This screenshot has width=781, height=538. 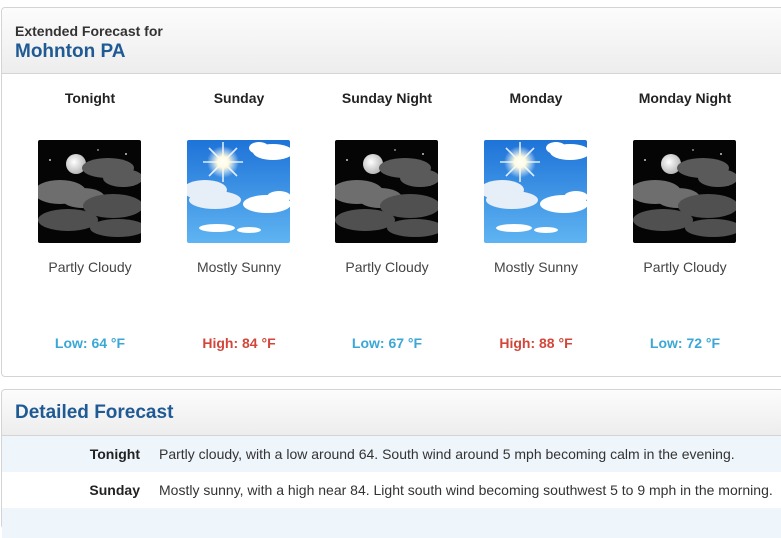 I want to click on detailed-forecast-title: Detailed Forecast, so click(x=391, y=413).